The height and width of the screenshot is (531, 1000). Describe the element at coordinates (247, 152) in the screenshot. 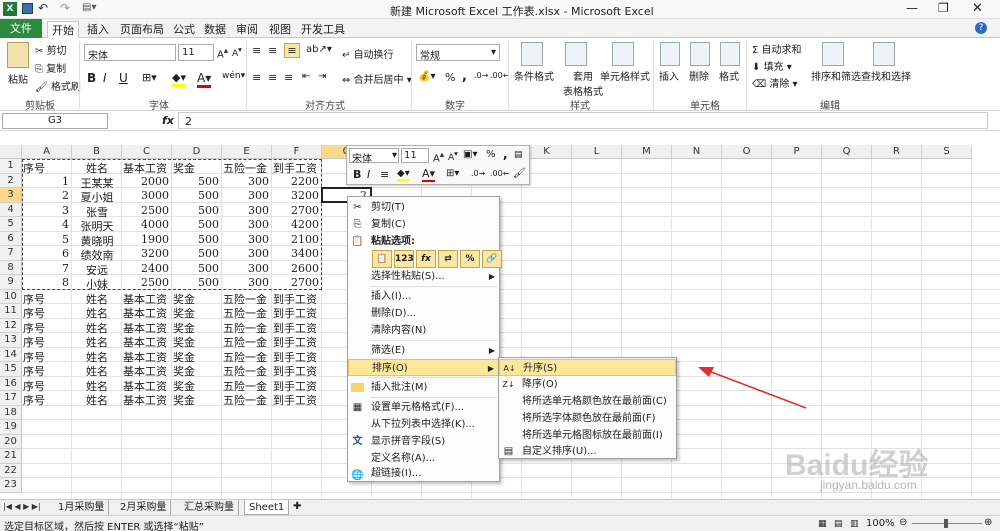

I see `column-header: E` at that location.